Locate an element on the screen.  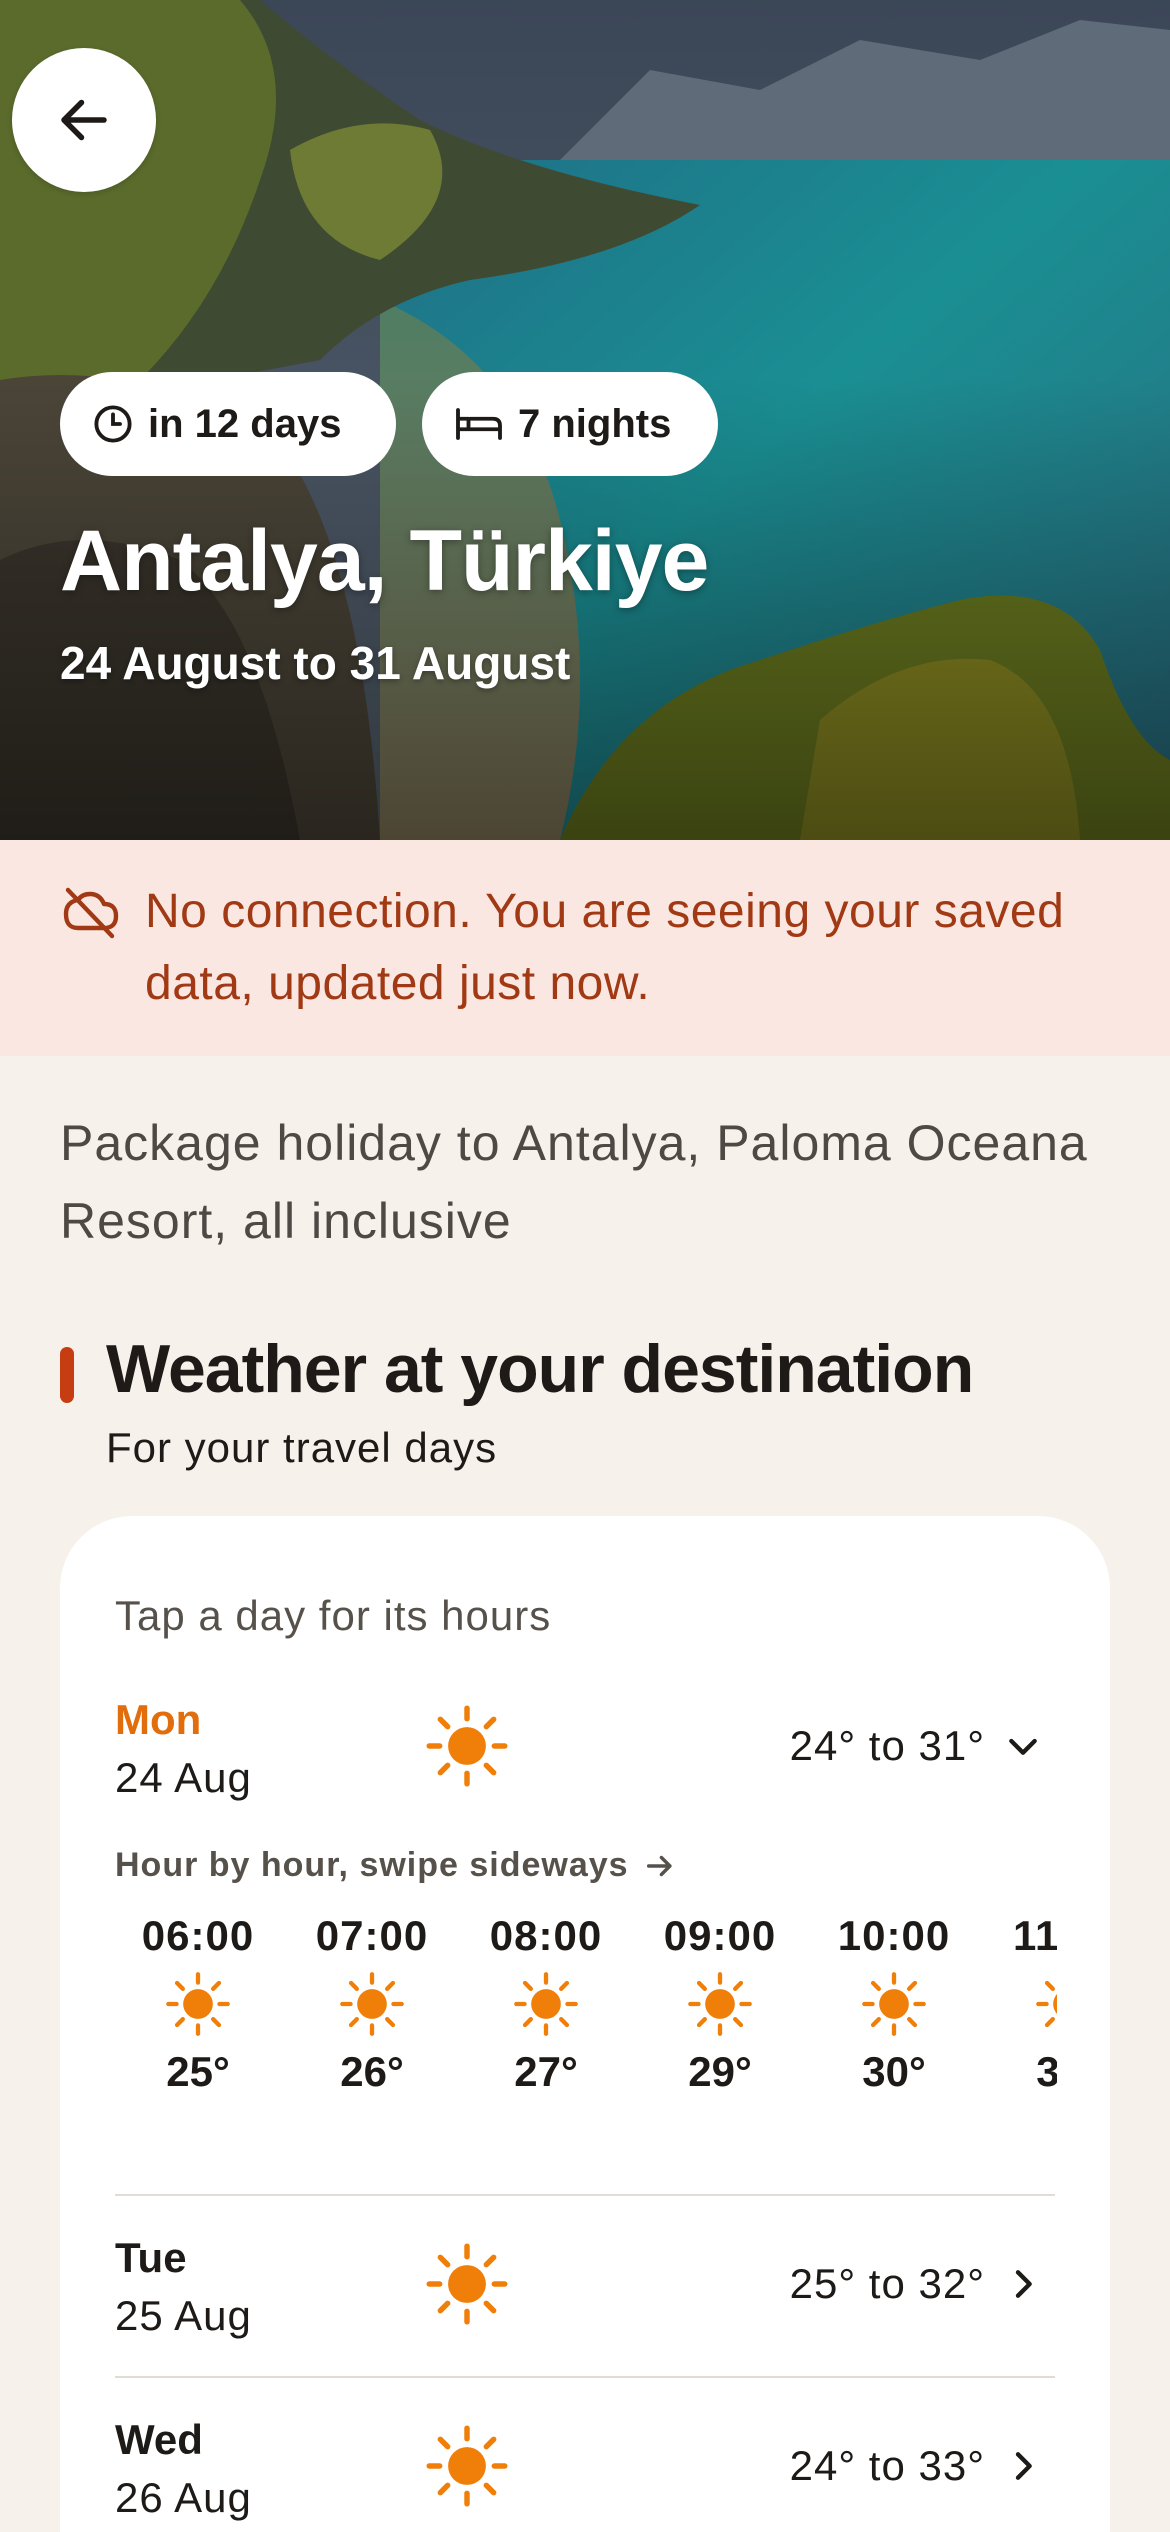
day-name: Wed is located at coordinates (159, 2439).